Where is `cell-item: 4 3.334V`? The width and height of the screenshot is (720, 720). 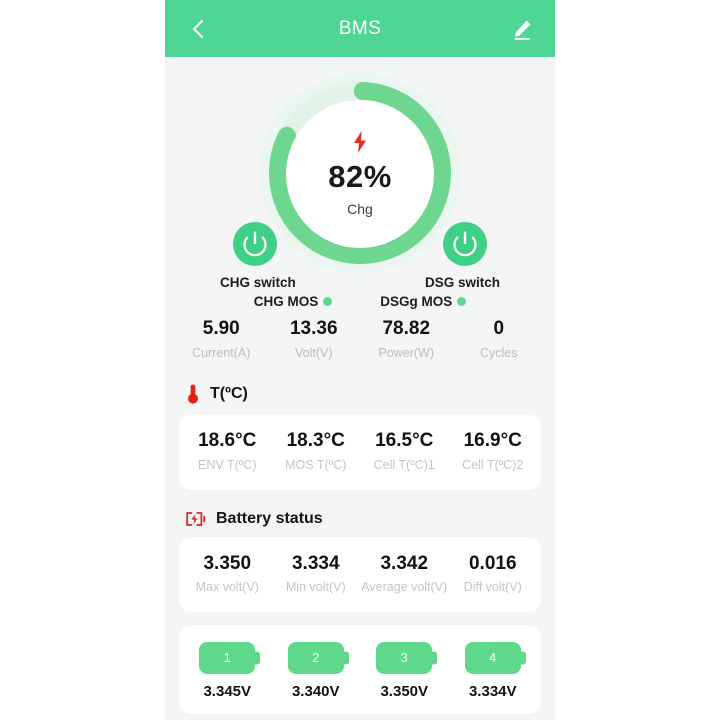
cell-item: 4 3.334V is located at coordinates (493, 670).